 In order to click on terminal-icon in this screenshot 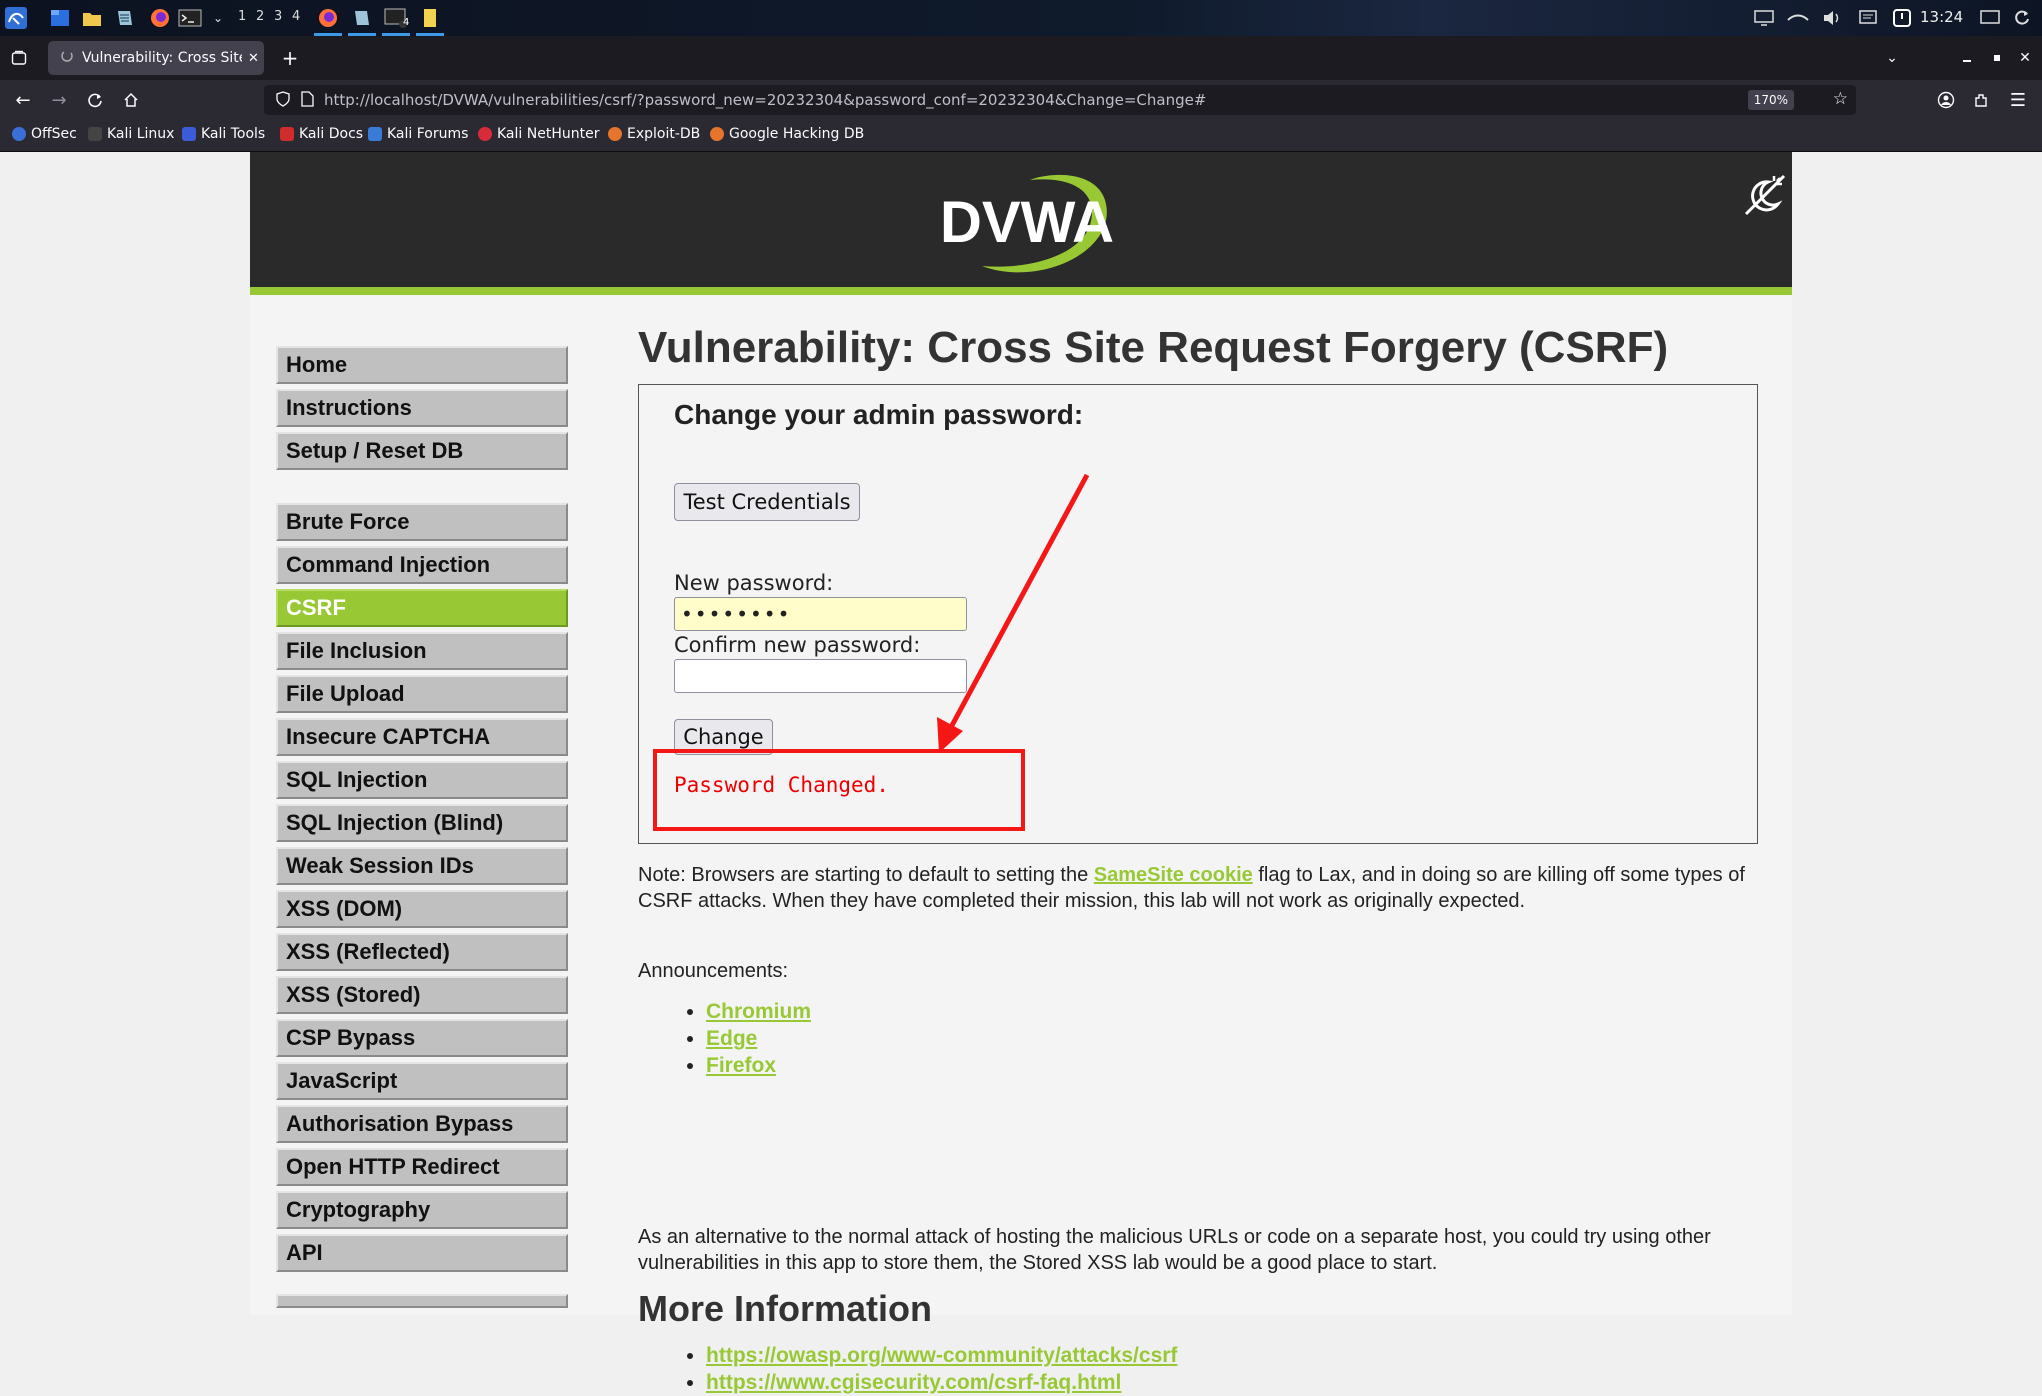, I will do `click(190, 18)`.